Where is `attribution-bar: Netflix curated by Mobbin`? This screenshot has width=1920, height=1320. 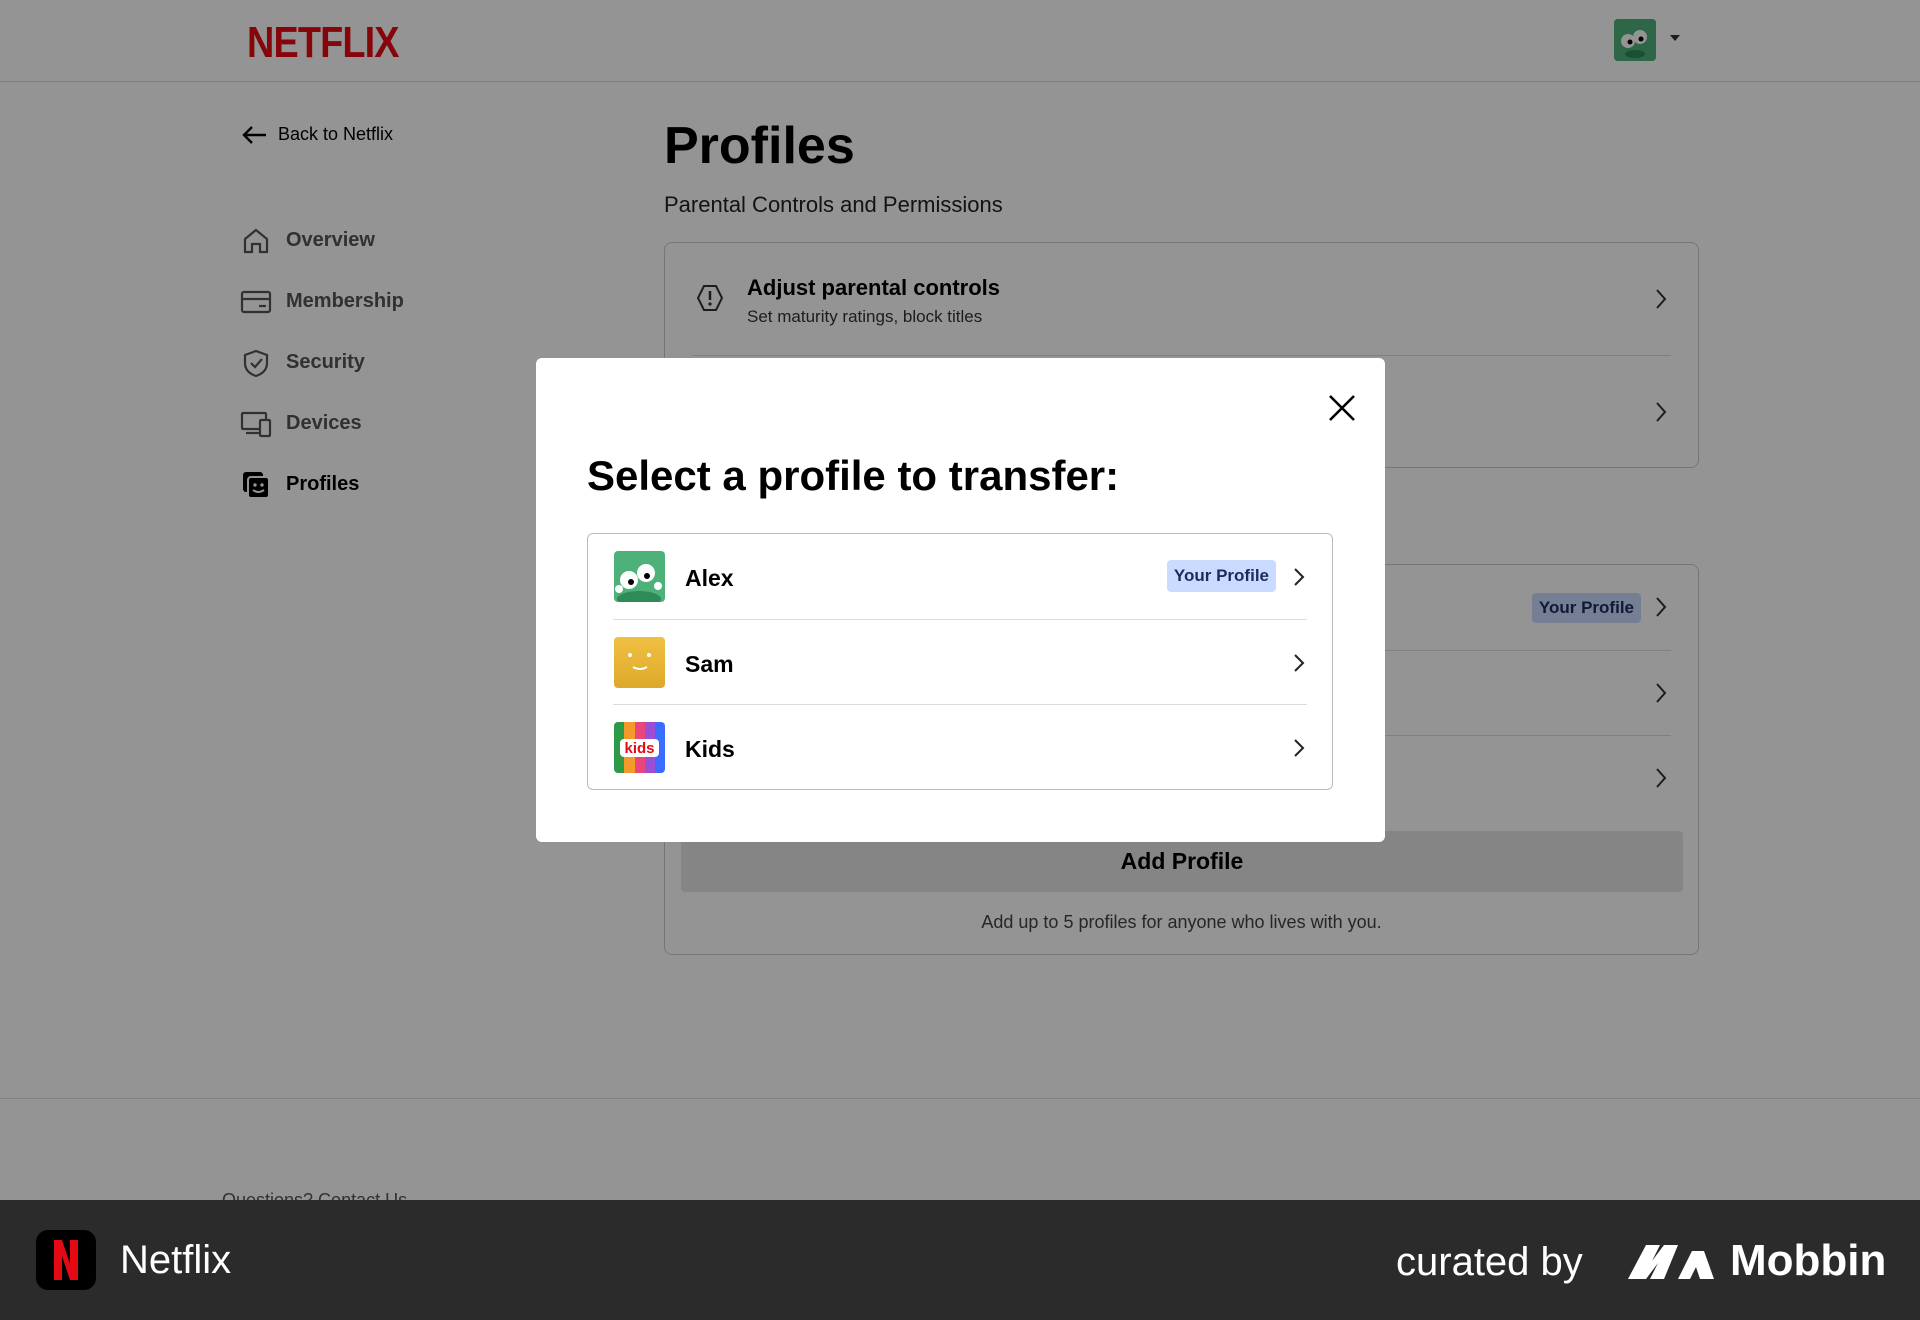
attribution-bar: Netflix curated by Mobbin is located at coordinates (960, 1260).